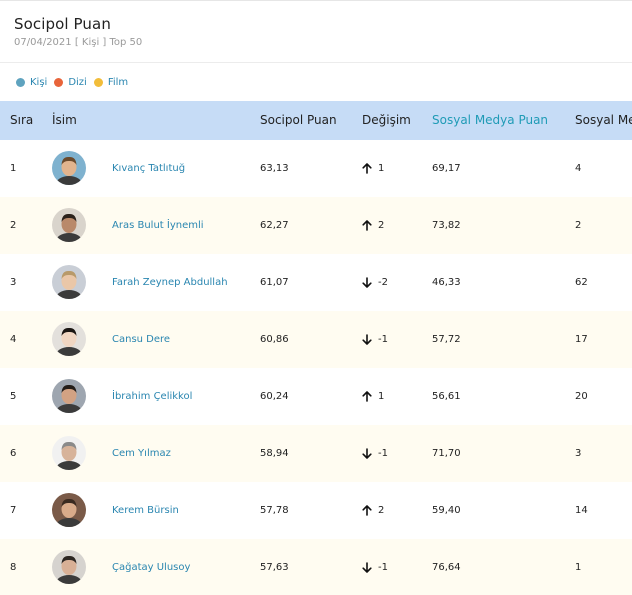 This screenshot has width=632, height=595. I want to click on page-title: Socipol Puan, so click(62, 24).